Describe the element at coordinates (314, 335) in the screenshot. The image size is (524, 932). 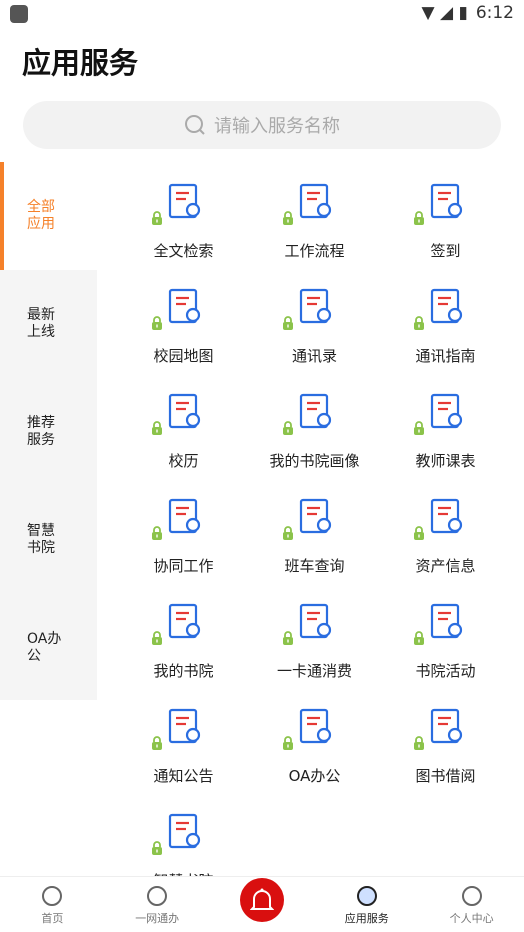
I see `service-item: 通讯录` at that location.